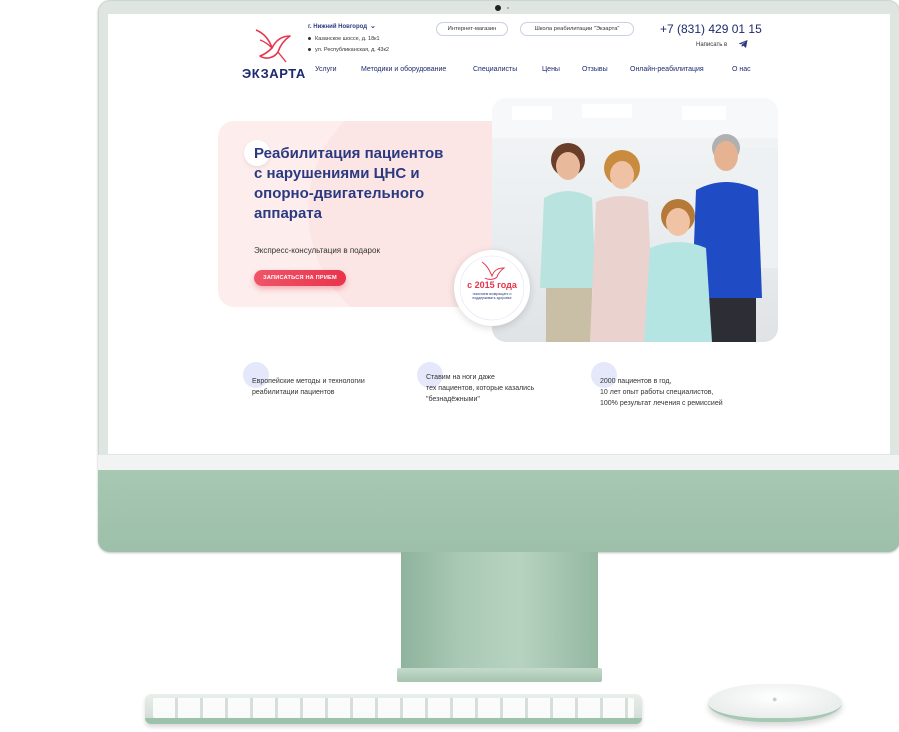  I want to click on book-appointment-button: ЗАПИСАТЬСЯ НА ПРИЕМ, so click(300, 278).